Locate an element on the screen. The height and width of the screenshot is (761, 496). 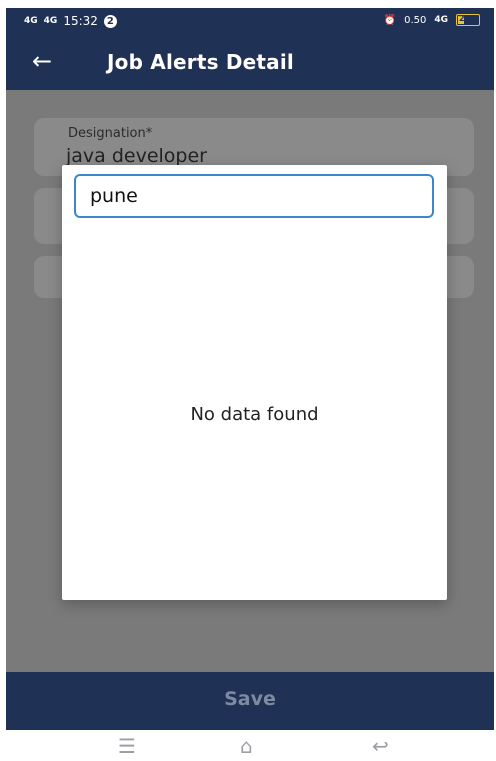
notification-count-badge: 2 is located at coordinates (110, 21).